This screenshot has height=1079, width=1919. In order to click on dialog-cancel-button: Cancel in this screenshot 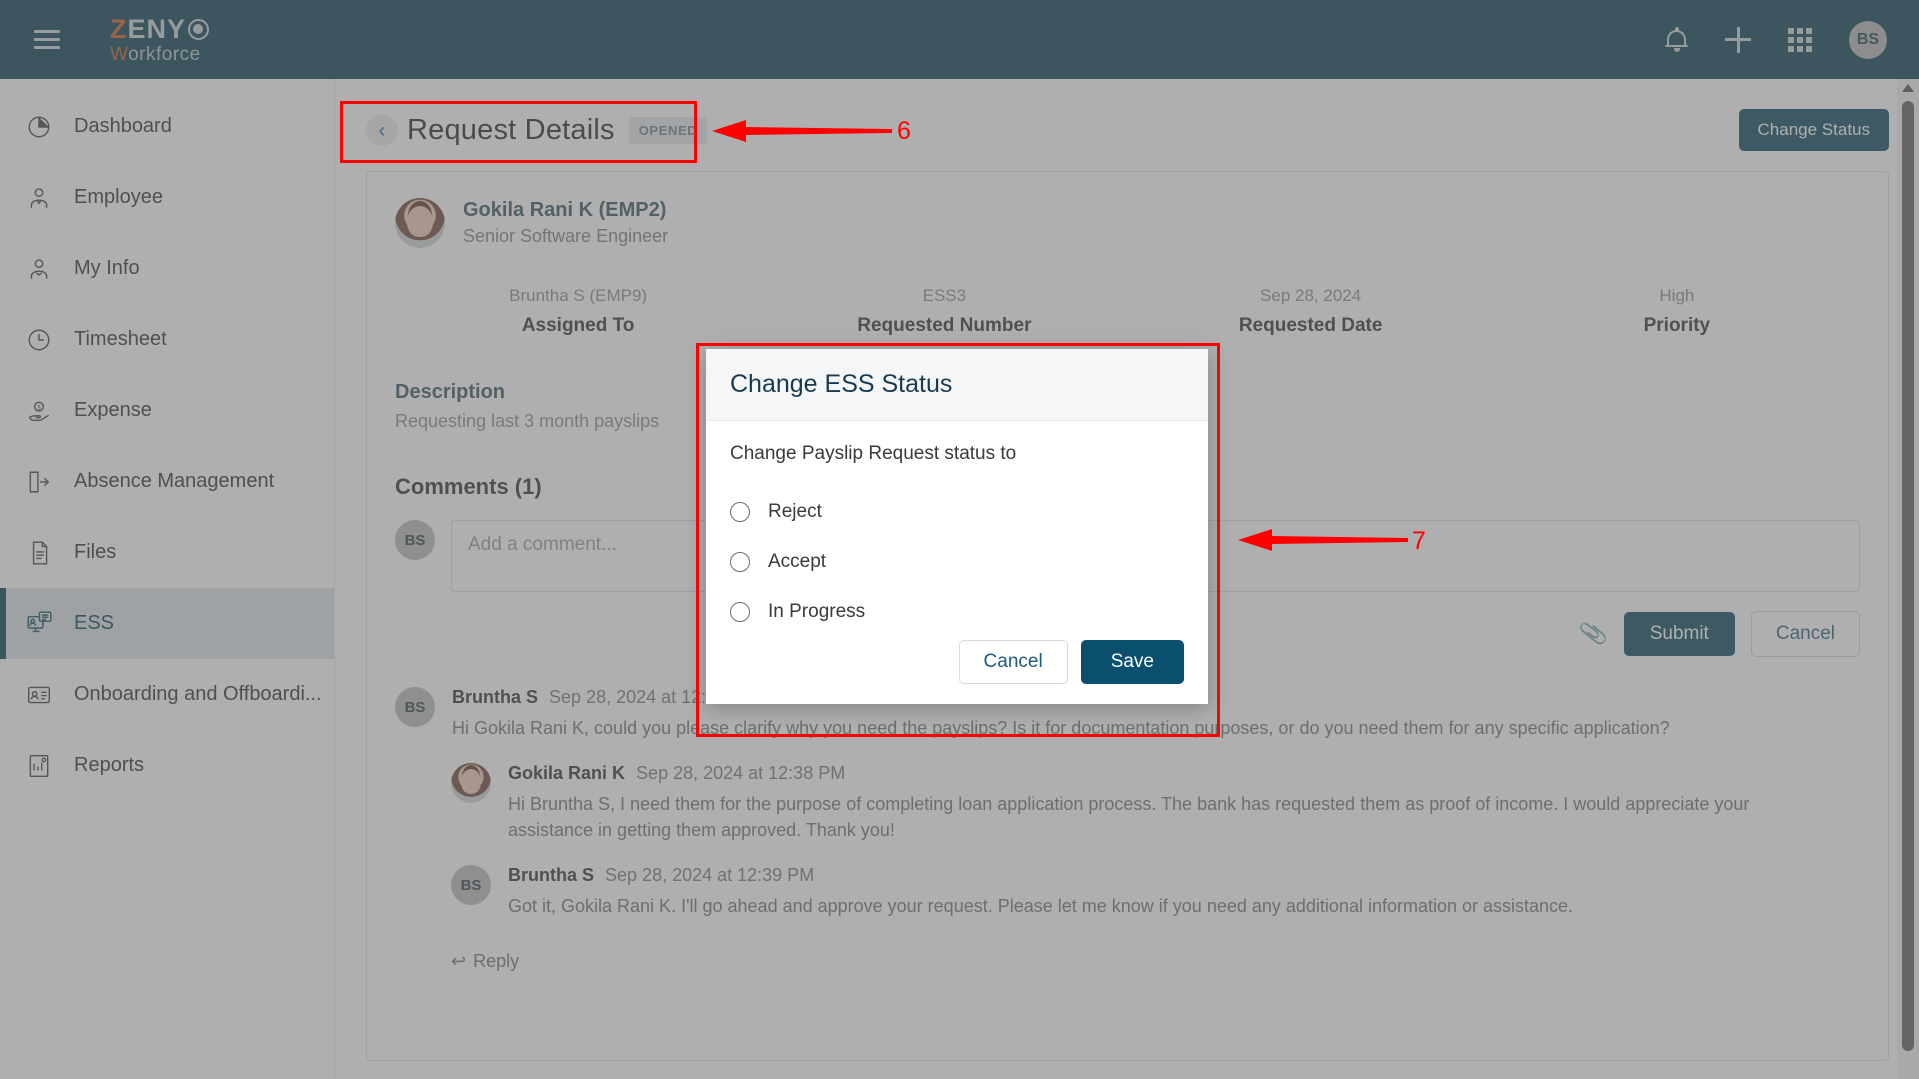, I will do `click(1013, 662)`.